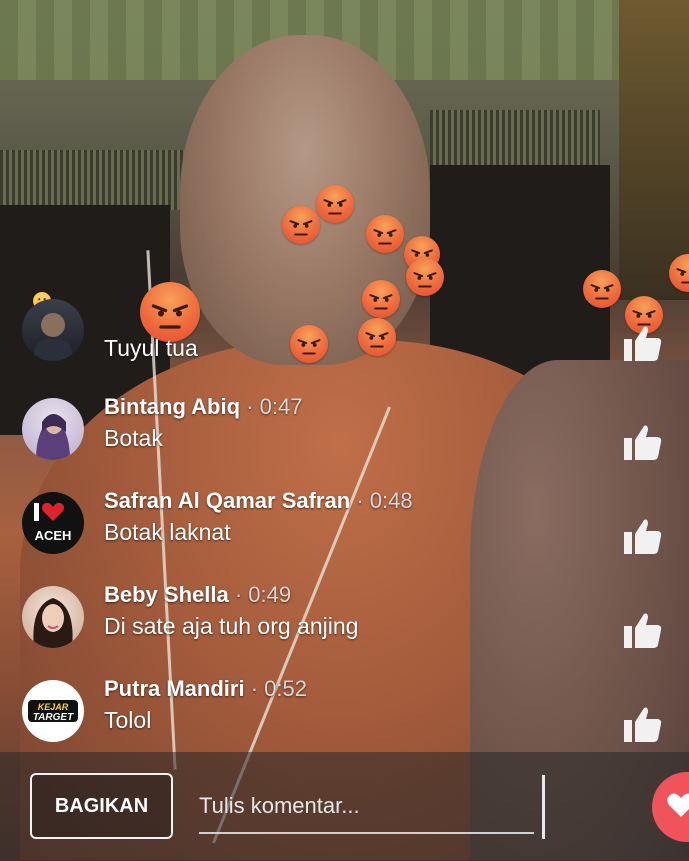 The width and height of the screenshot is (689, 861). I want to click on commenter-avatar: ACEH, so click(53, 523).